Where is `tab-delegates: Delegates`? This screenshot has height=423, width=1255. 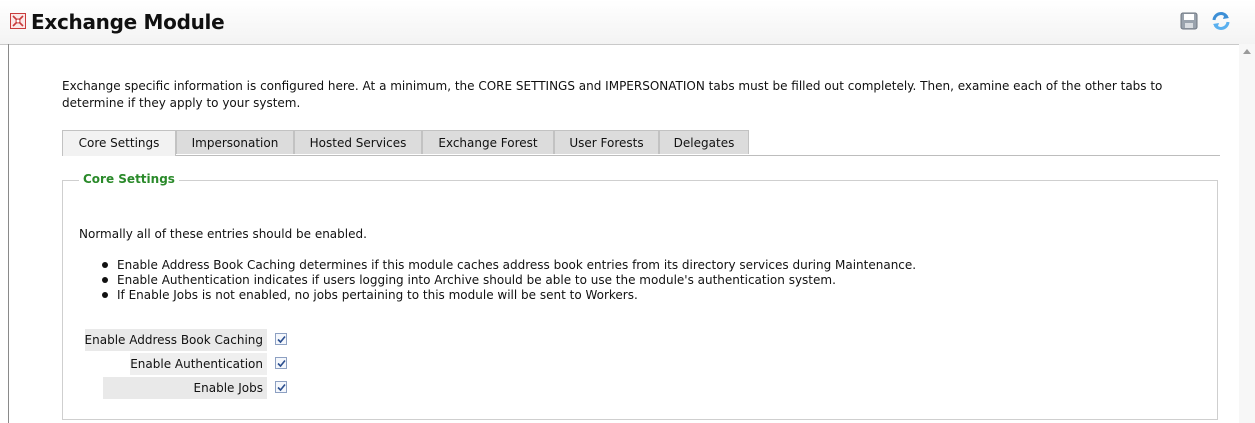 tab-delegates: Delegates is located at coordinates (704, 142).